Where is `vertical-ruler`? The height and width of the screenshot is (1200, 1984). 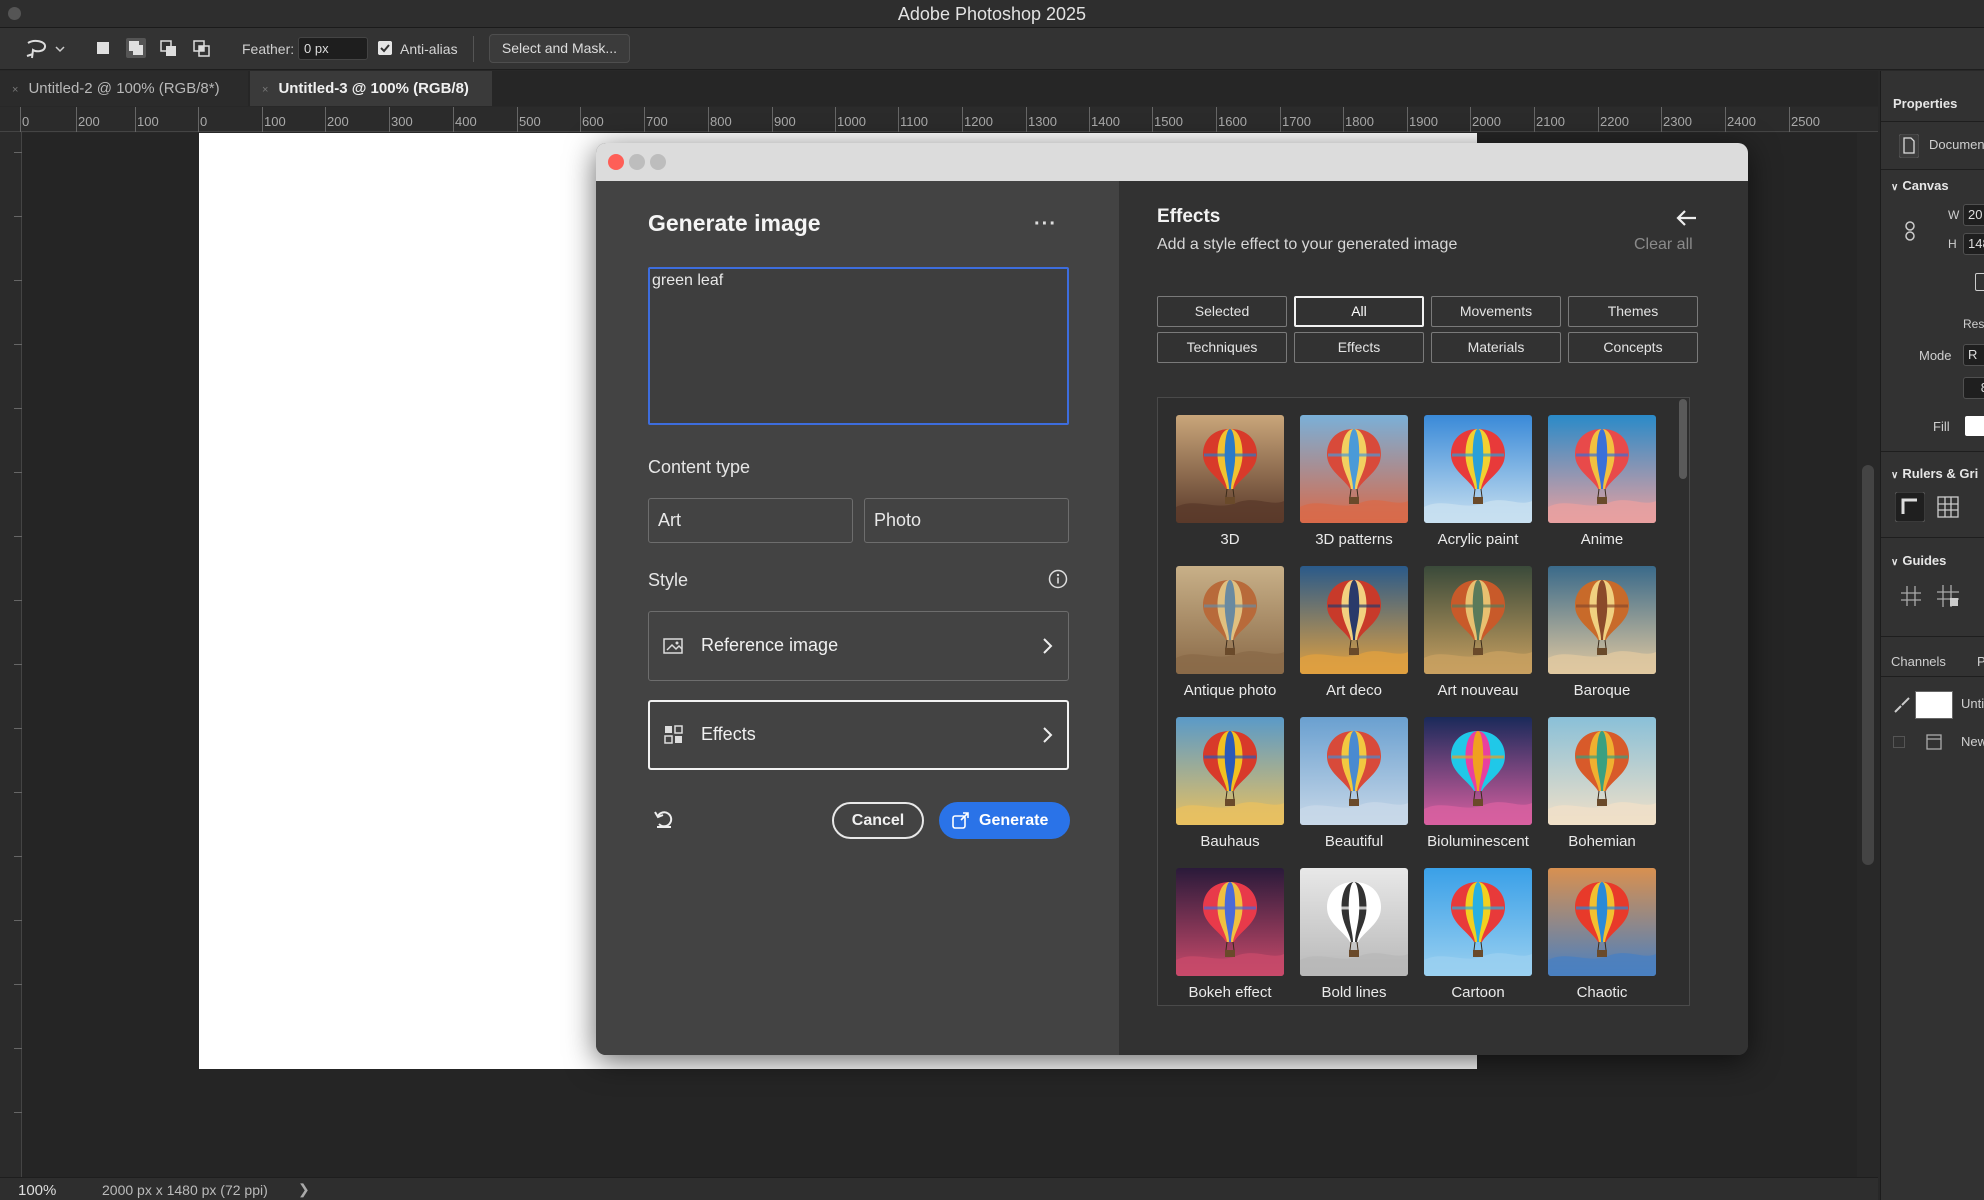
vertical-ruler is located at coordinates (11, 654).